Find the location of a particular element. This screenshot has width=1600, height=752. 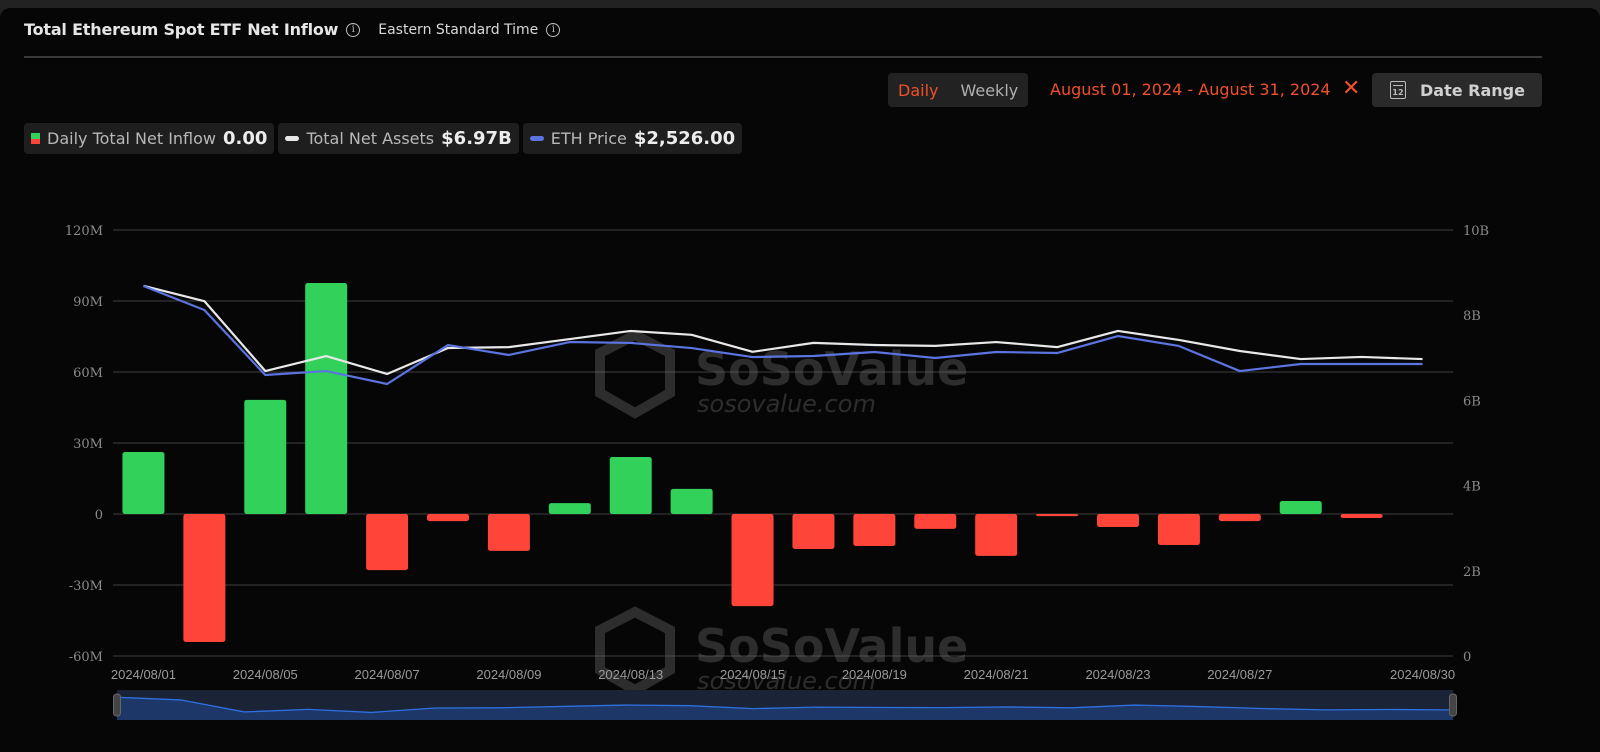

x-tick-label: 2024/08/09 is located at coordinates (508, 674).